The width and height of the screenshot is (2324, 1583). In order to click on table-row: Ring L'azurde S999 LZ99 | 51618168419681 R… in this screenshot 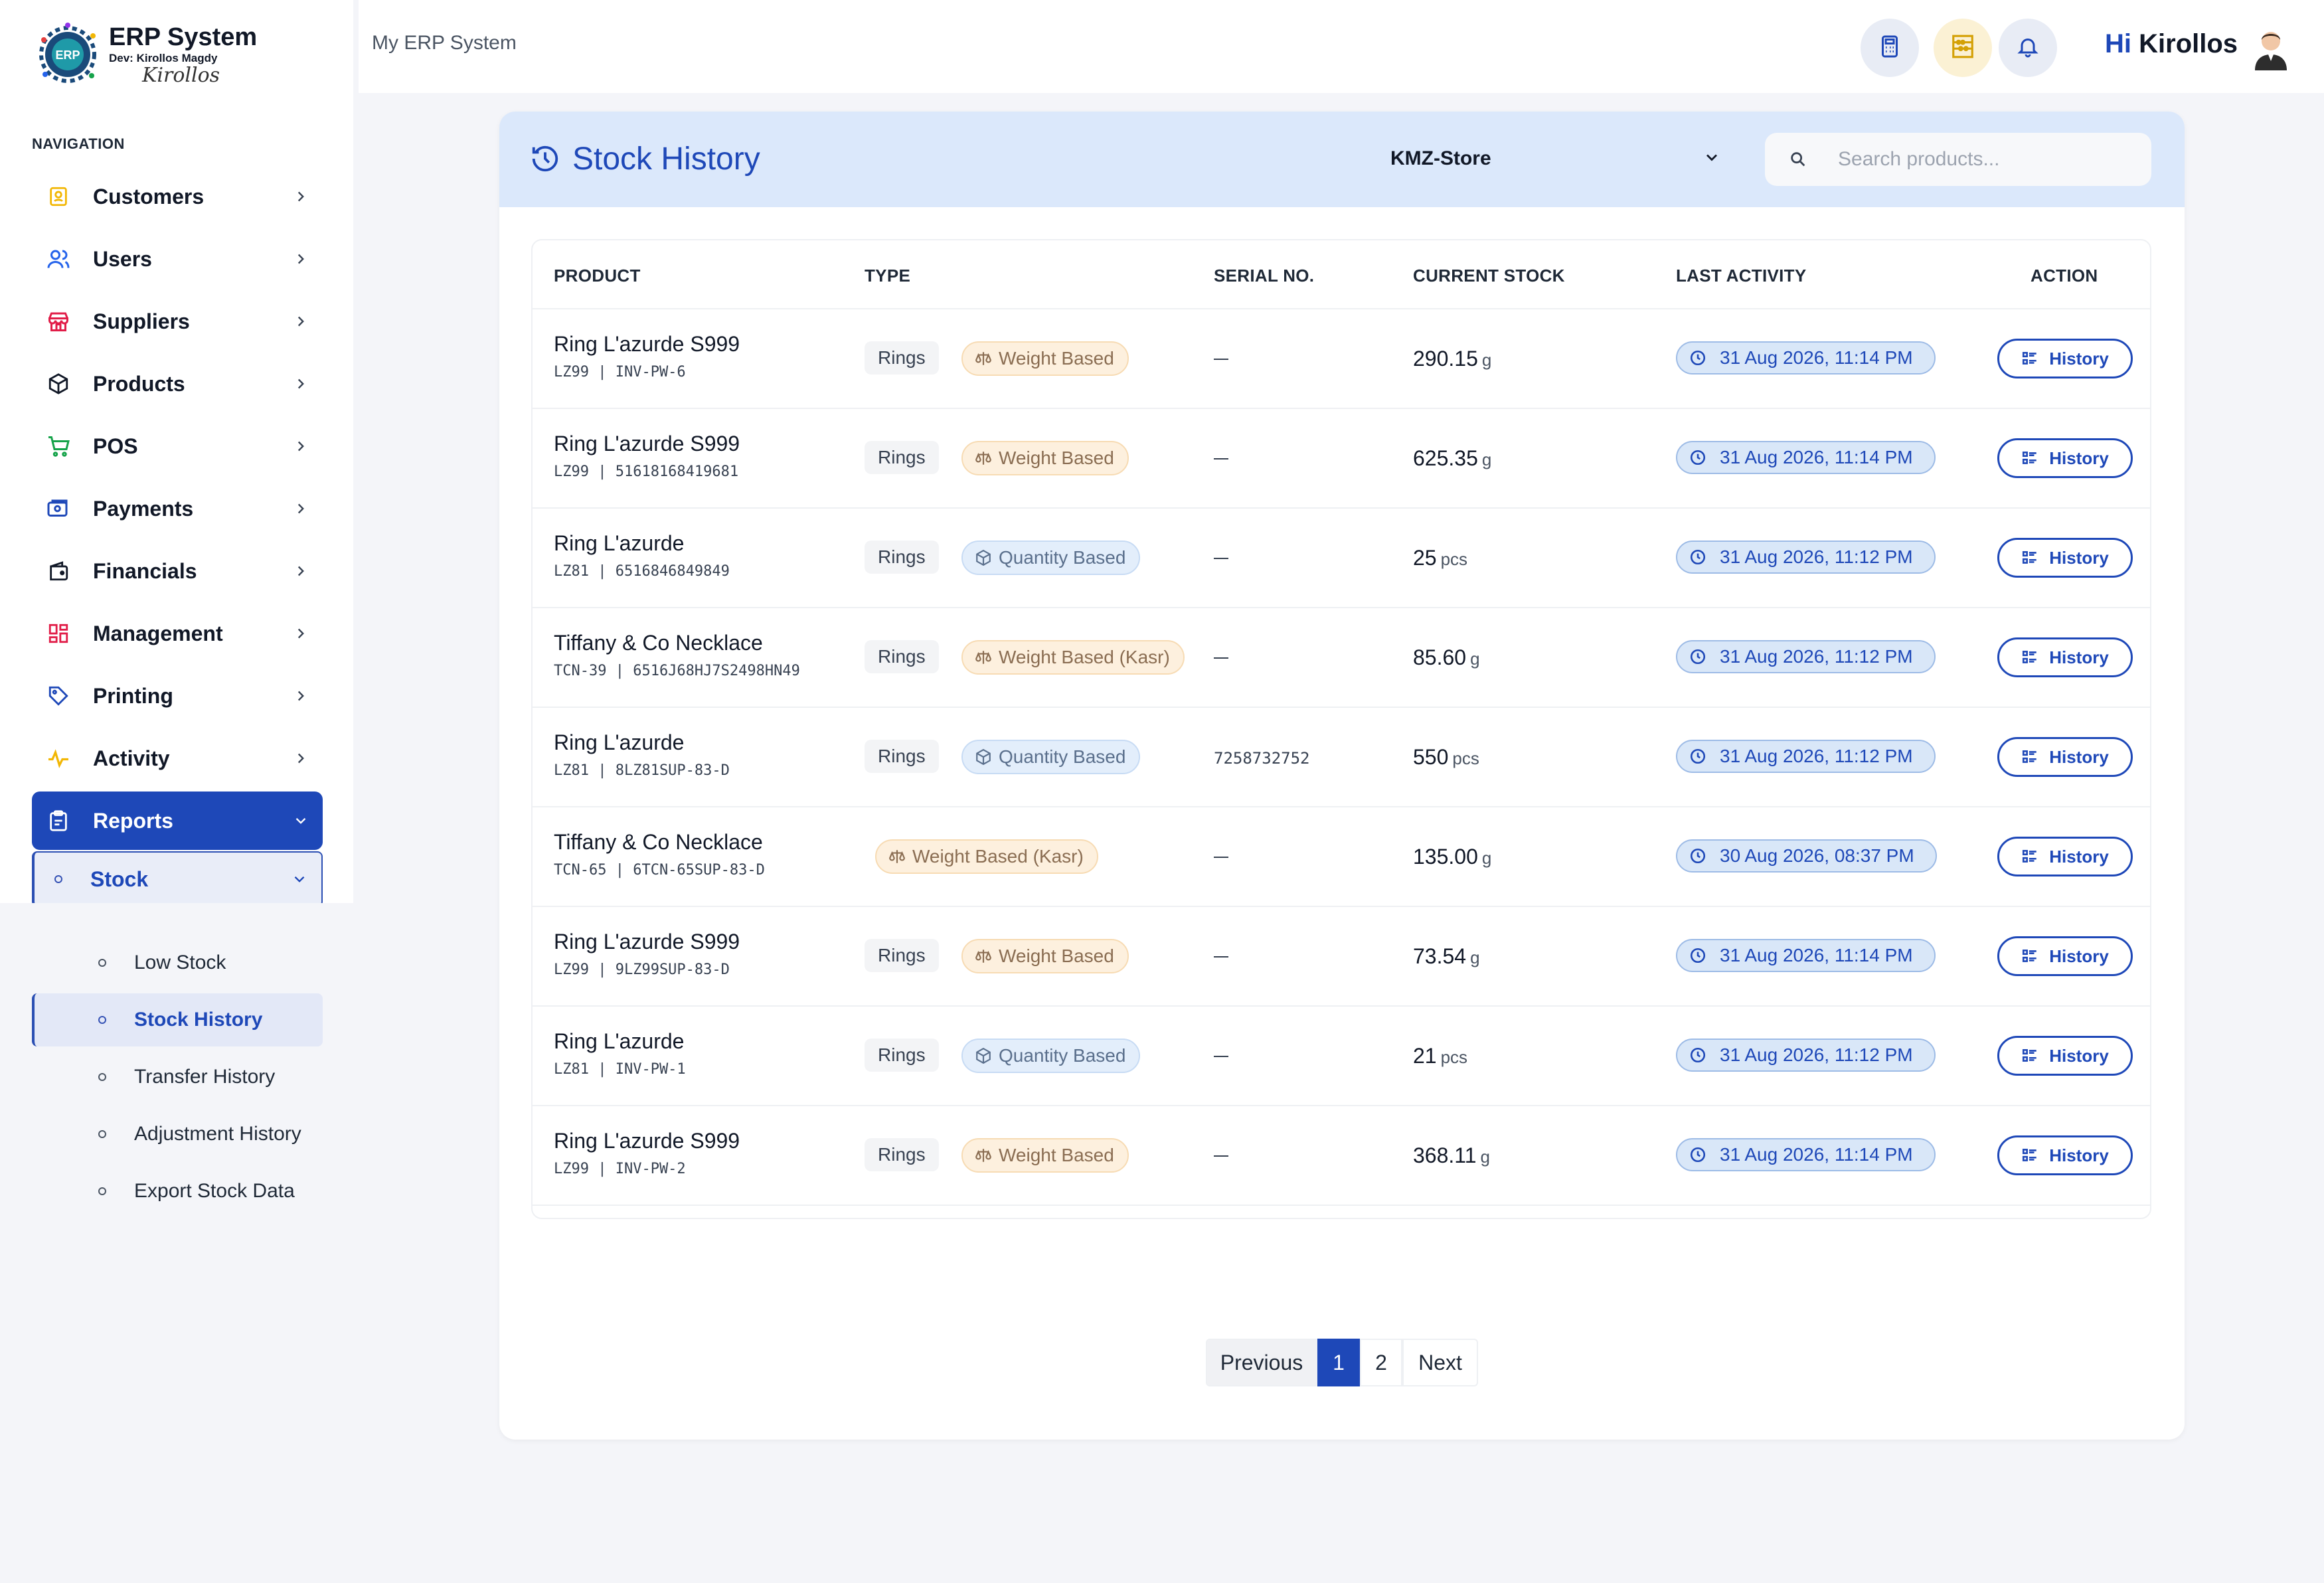, I will do `click(1342, 459)`.